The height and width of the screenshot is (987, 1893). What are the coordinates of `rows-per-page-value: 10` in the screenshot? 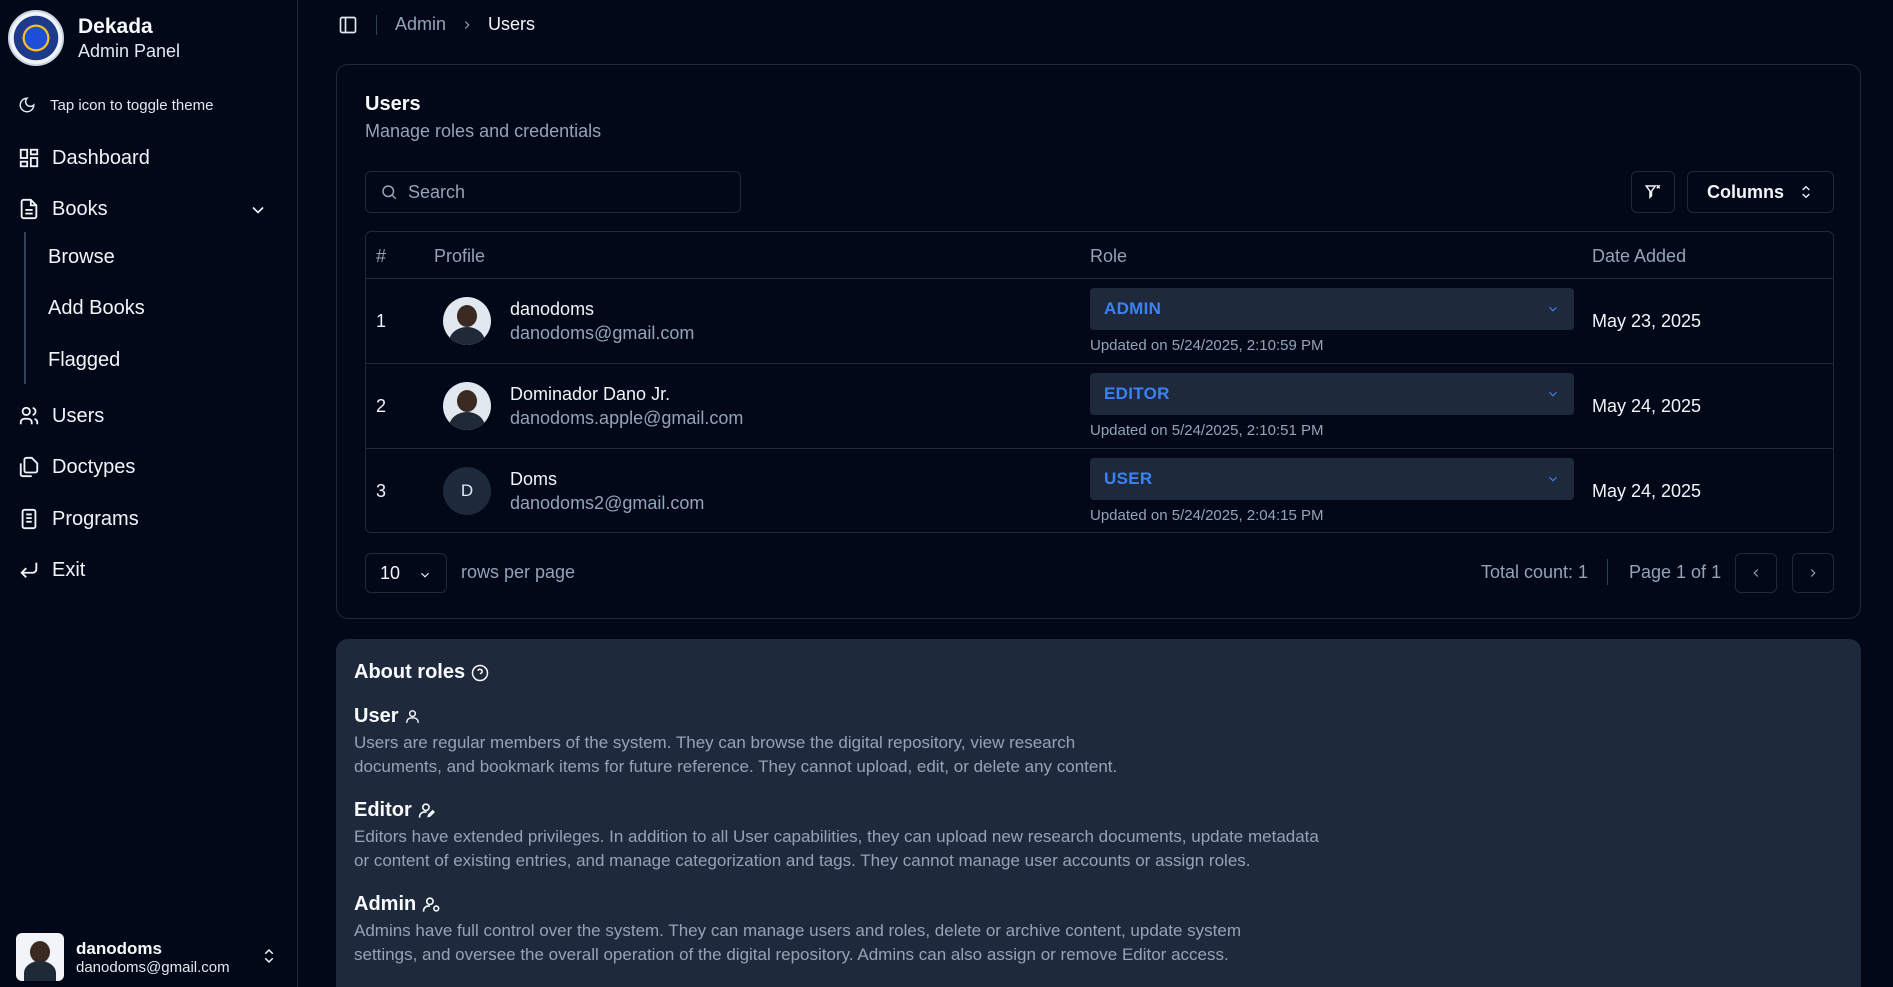 It's located at (390, 572).